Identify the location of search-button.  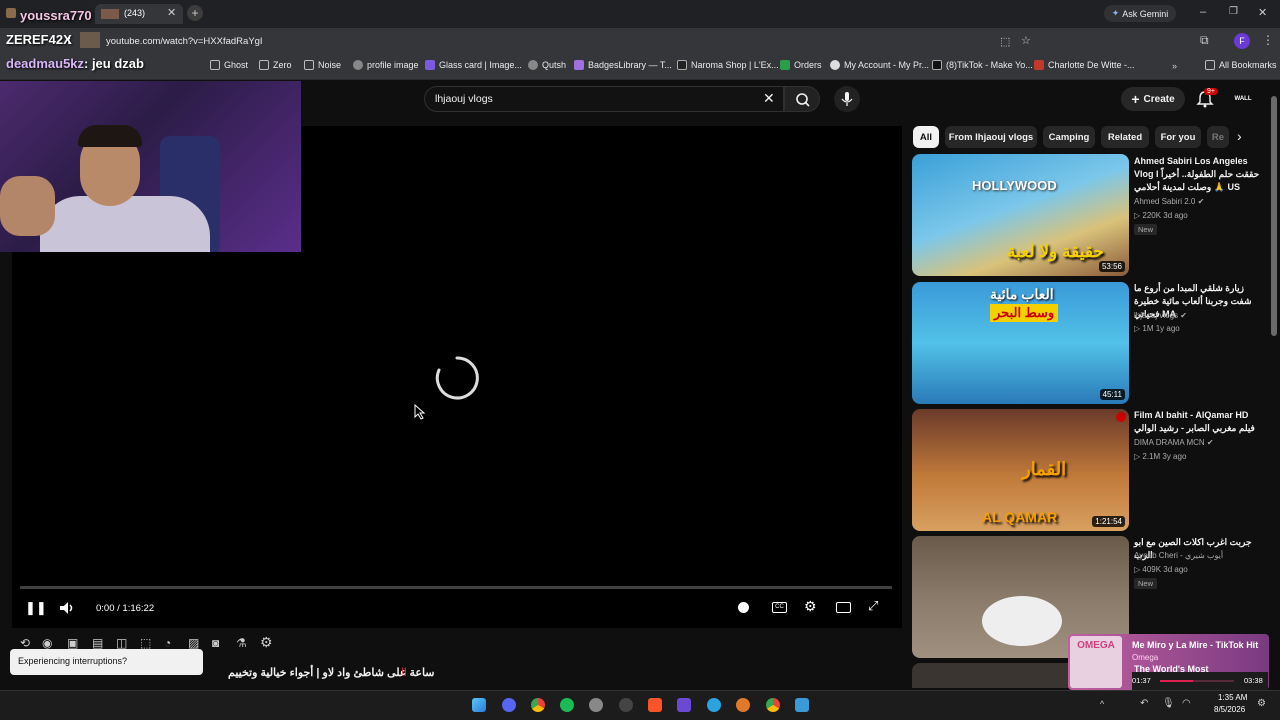
(802, 99).